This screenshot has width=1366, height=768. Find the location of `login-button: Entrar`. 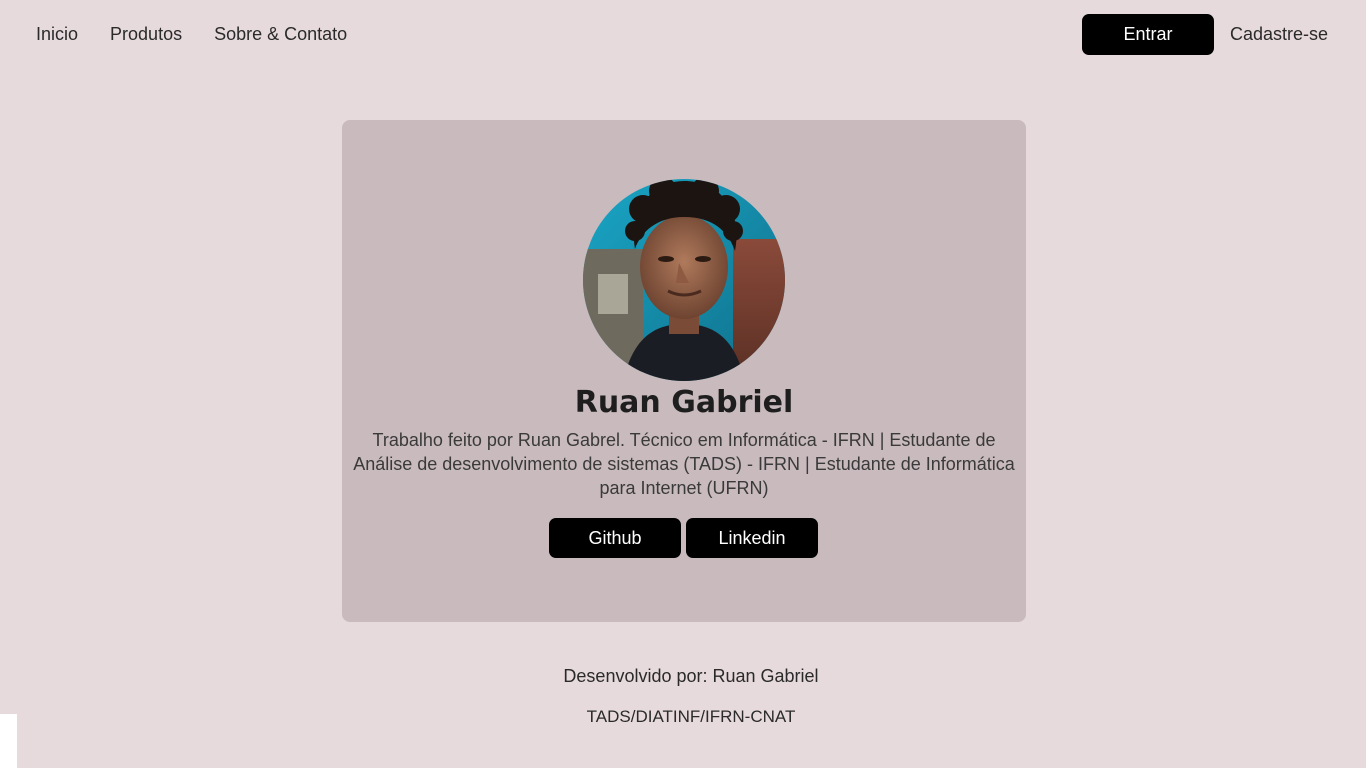

login-button: Entrar is located at coordinates (1147, 34).